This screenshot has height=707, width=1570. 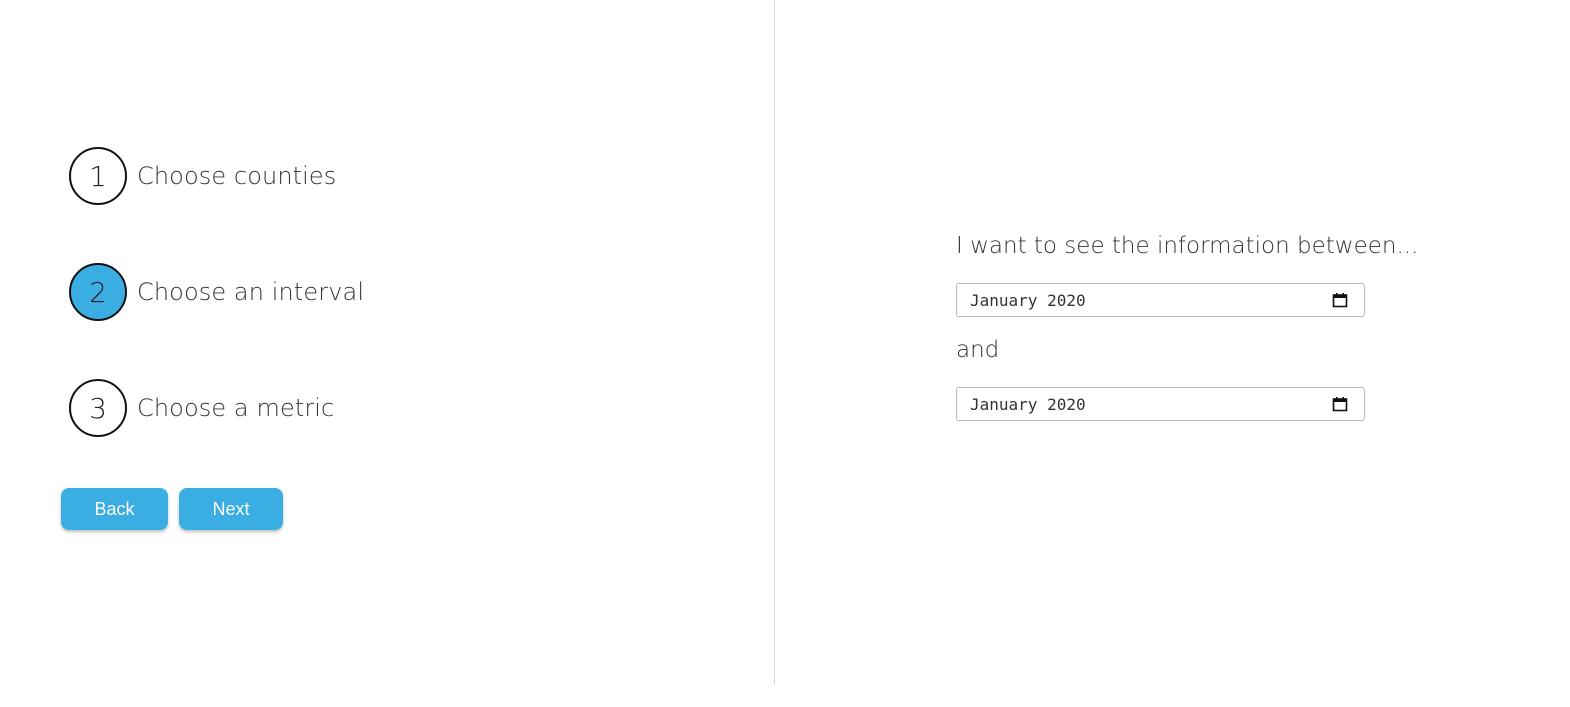 I want to click on step-choose-counties: 1 Choose counties, so click(x=202, y=176).